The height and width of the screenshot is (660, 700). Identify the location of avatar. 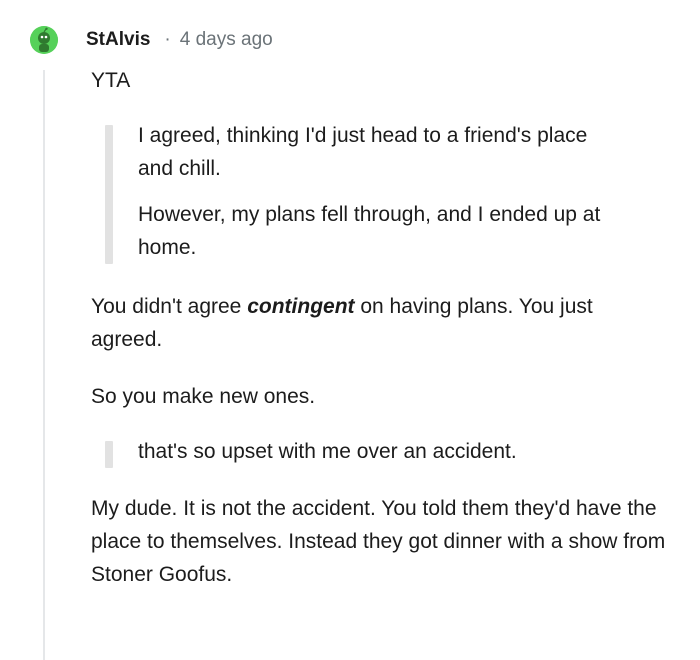
(44, 40).